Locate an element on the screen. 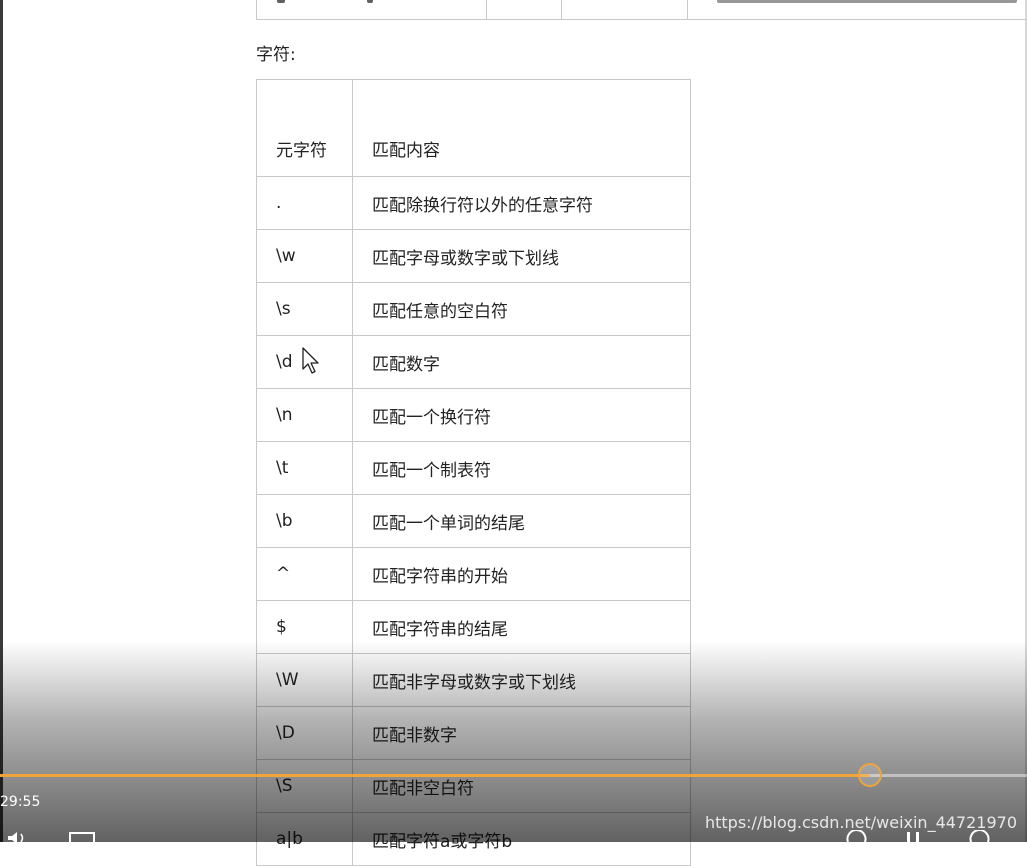 The image size is (1027, 866). table-row: $ 匹配字符串的结尾 is located at coordinates (473, 627).